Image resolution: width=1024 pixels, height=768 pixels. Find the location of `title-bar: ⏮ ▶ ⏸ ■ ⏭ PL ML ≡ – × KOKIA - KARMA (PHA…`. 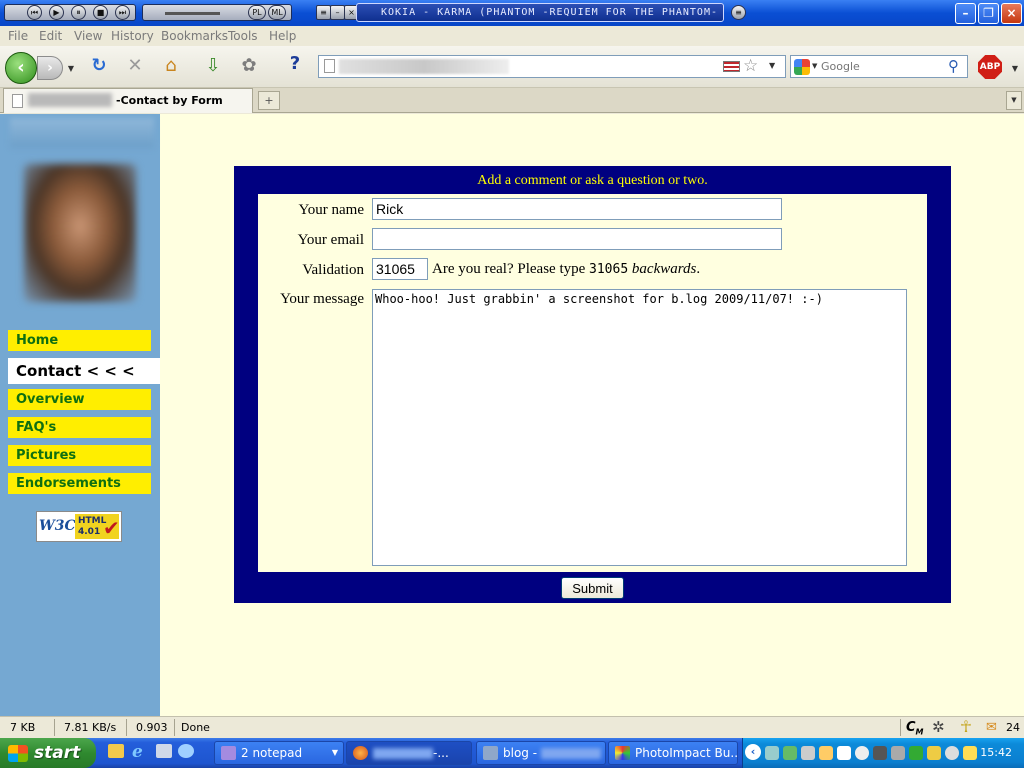

title-bar: ⏮ ▶ ⏸ ■ ⏭ PL ML ≡ – × KOKIA - KARMA (PHA… is located at coordinates (512, 13).